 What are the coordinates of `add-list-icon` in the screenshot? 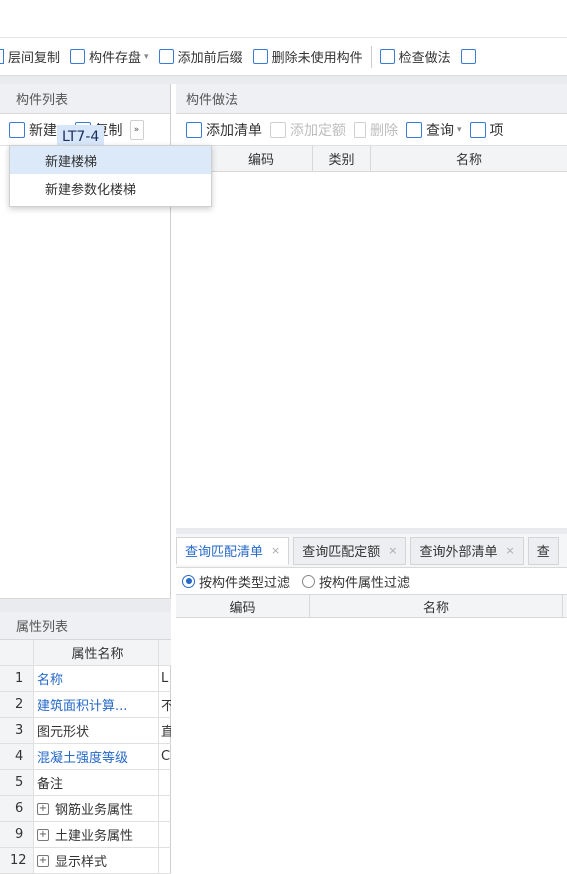 It's located at (194, 129).